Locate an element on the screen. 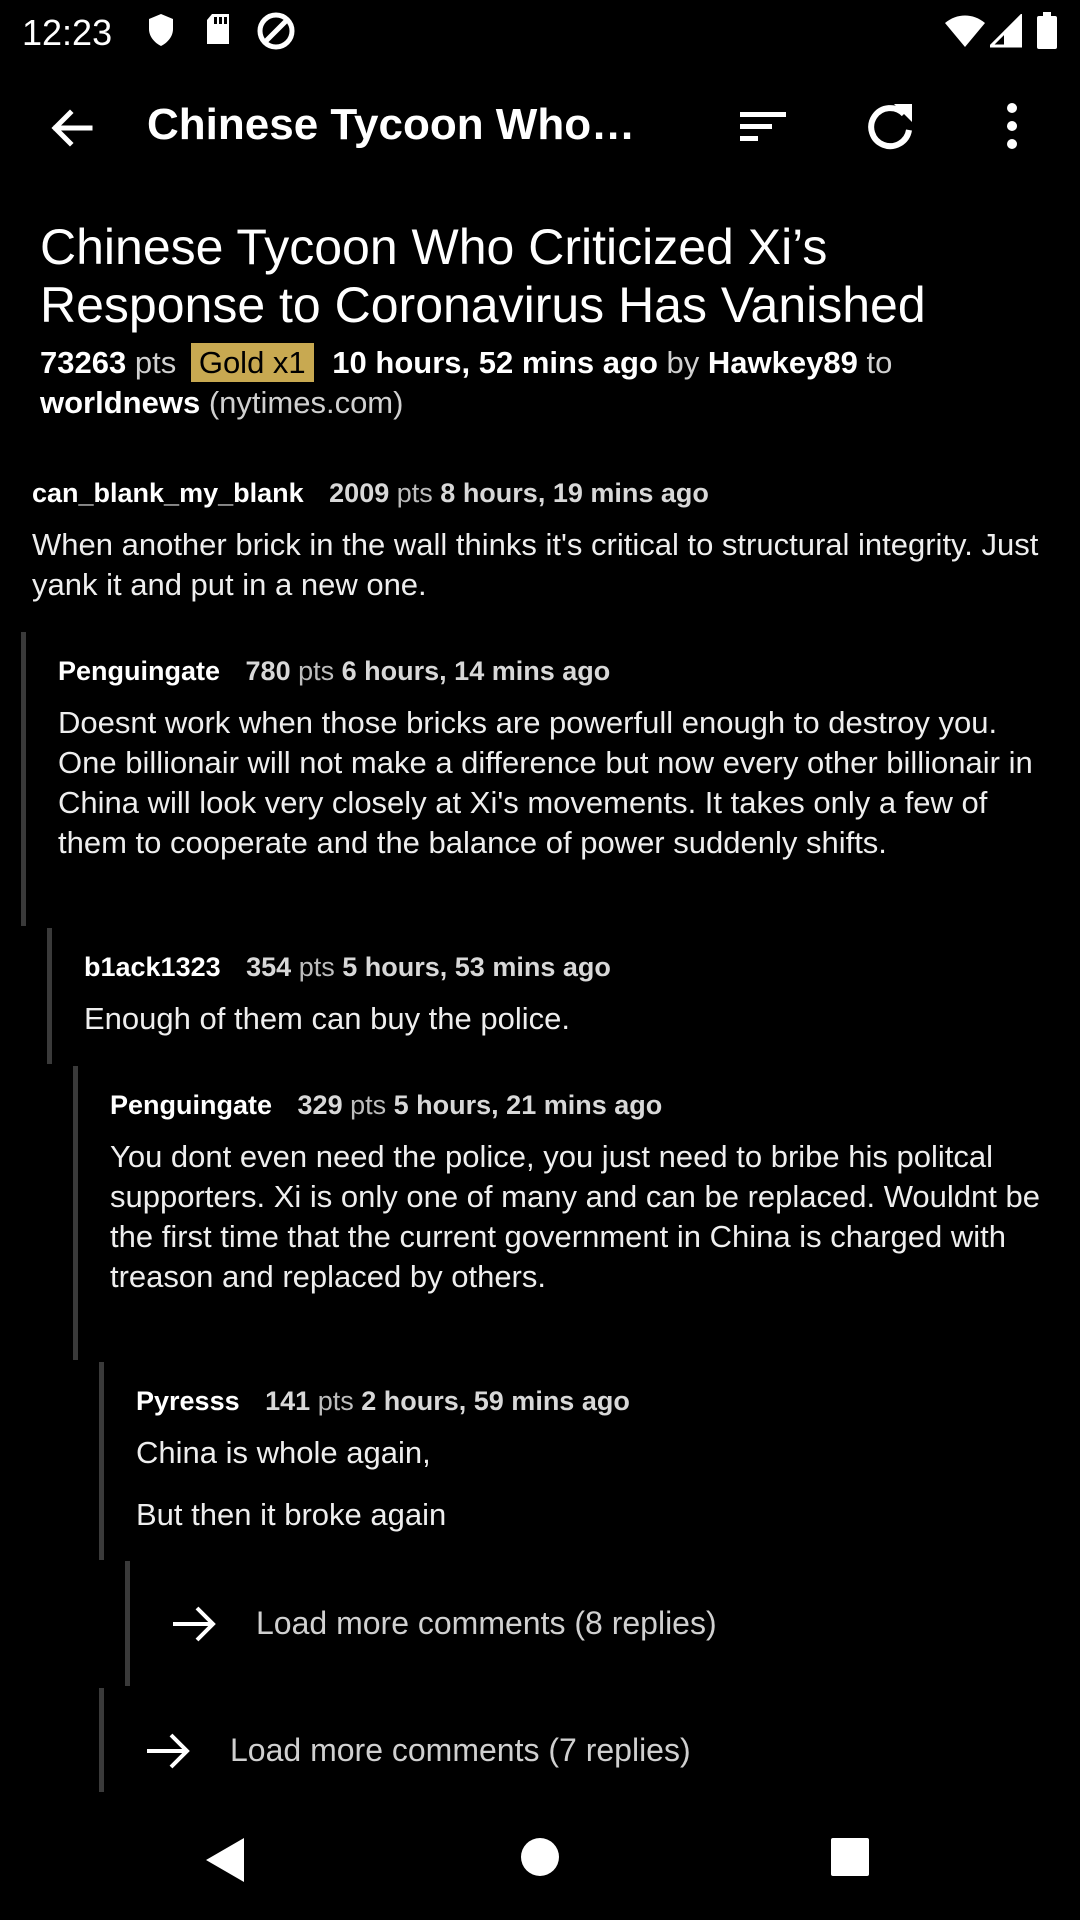 The height and width of the screenshot is (1920, 1080). load-more-comments: Load more comments (7 replies) is located at coordinates (589, 1740).